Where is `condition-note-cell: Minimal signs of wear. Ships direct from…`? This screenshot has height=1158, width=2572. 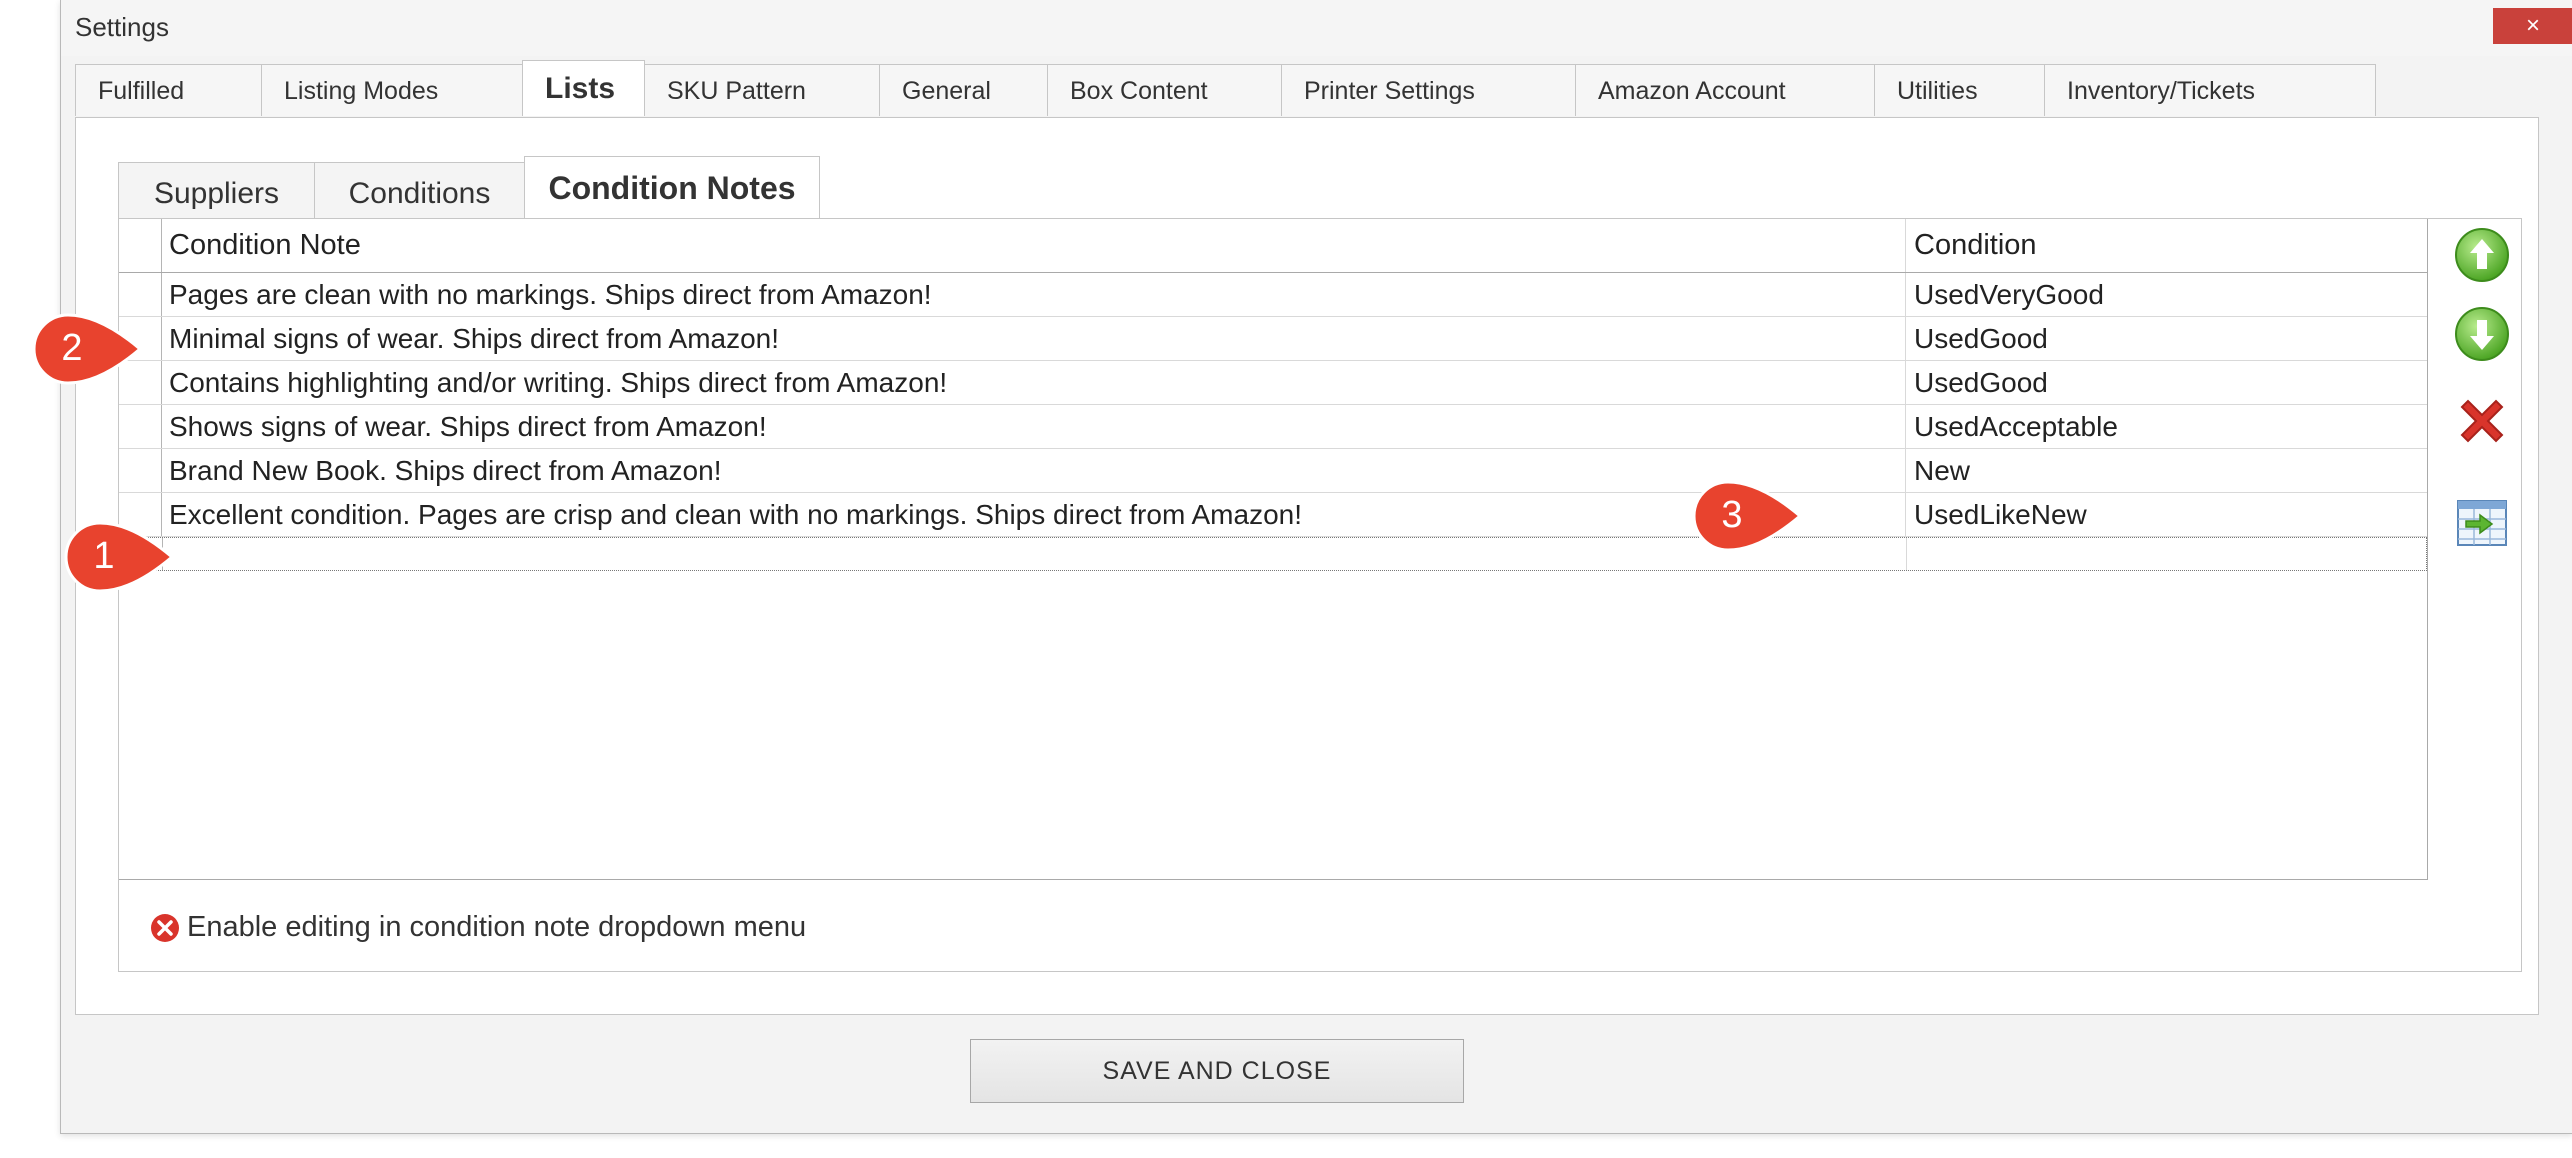
condition-note-cell: Minimal signs of wear. Ships direct from… is located at coordinates (1039, 338).